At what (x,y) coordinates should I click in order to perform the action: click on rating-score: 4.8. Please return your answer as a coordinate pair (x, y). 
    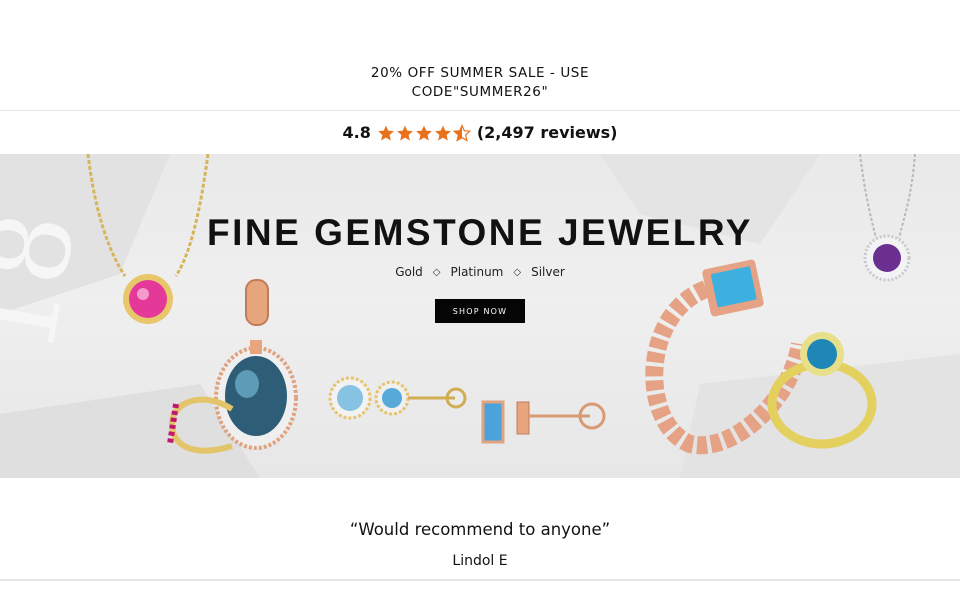
    Looking at the image, I should click on (356, 132).